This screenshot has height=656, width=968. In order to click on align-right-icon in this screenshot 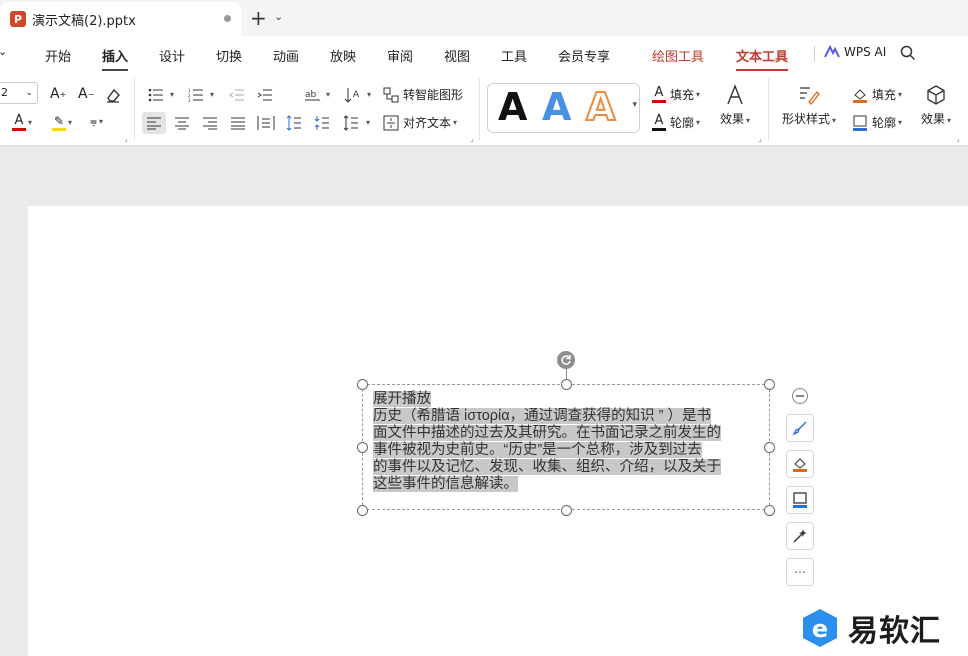, I will do `click(210, 123)`.